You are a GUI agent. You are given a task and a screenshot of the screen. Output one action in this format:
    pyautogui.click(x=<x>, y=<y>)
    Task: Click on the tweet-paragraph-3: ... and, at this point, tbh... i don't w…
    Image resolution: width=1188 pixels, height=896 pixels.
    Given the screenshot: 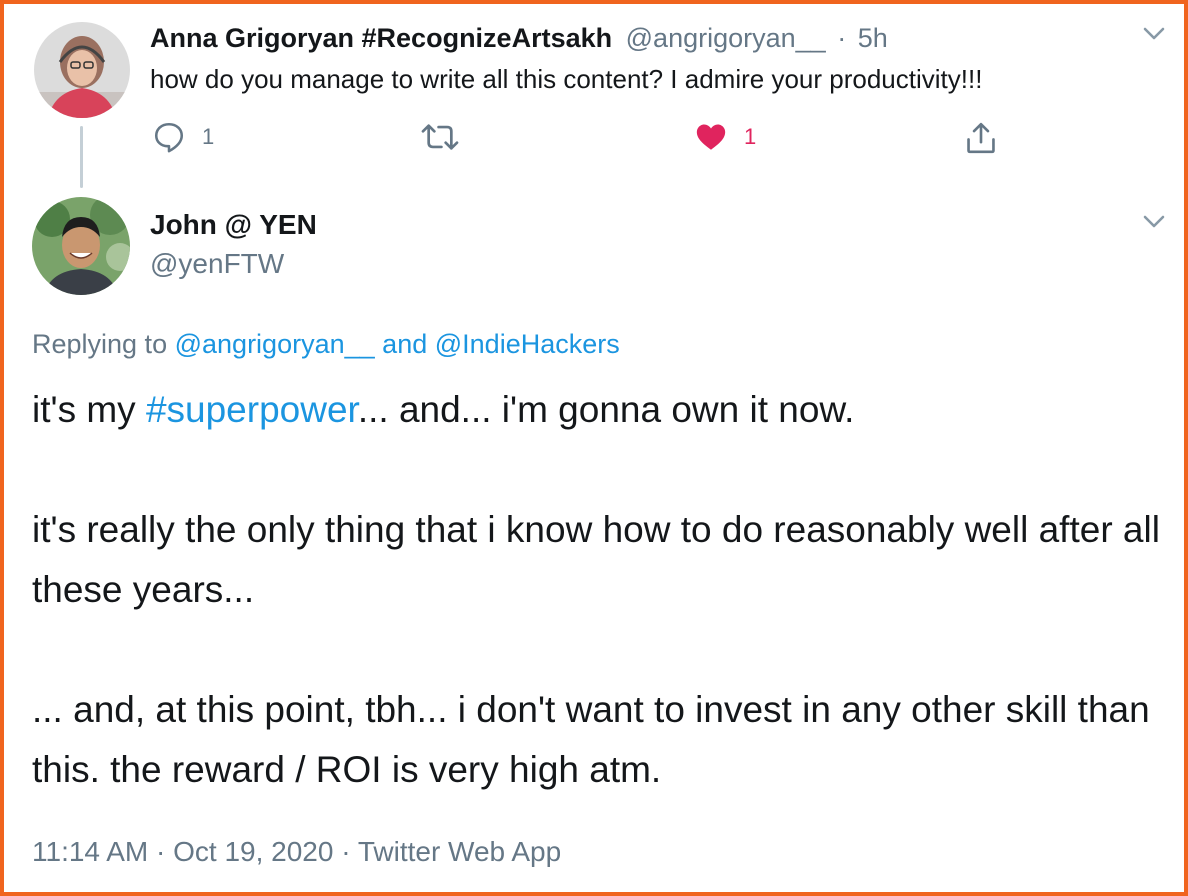 What is the action you would take?
    pyautogui.click(x=591, y=739)
    